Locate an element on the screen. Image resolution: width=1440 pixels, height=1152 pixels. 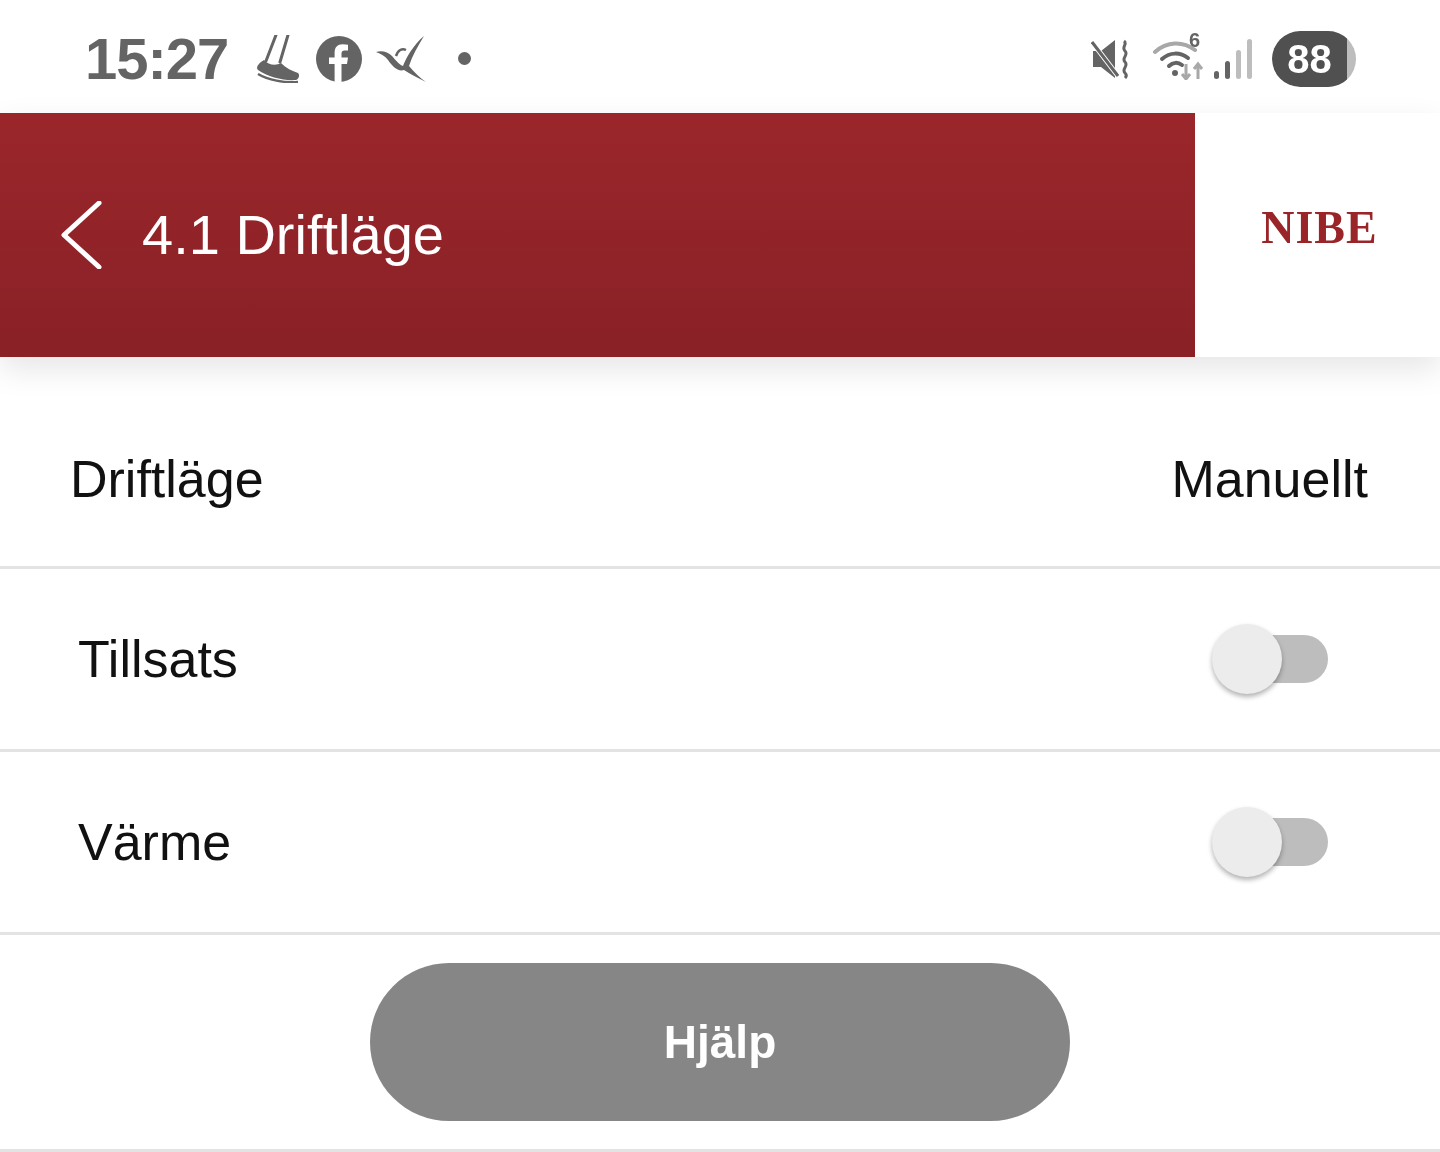
sneaker-icon is located at coordinates (277, 58).